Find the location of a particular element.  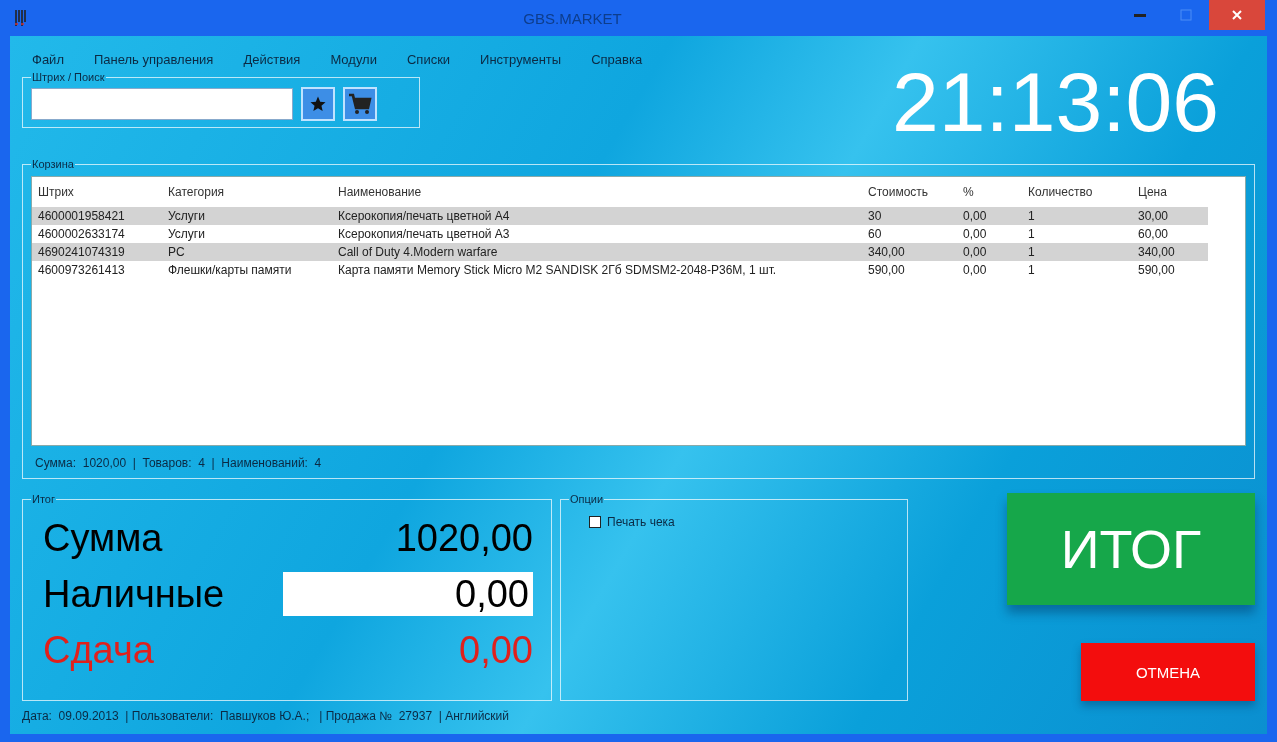

group-label: Корзина is located at coordinates (53, 164).